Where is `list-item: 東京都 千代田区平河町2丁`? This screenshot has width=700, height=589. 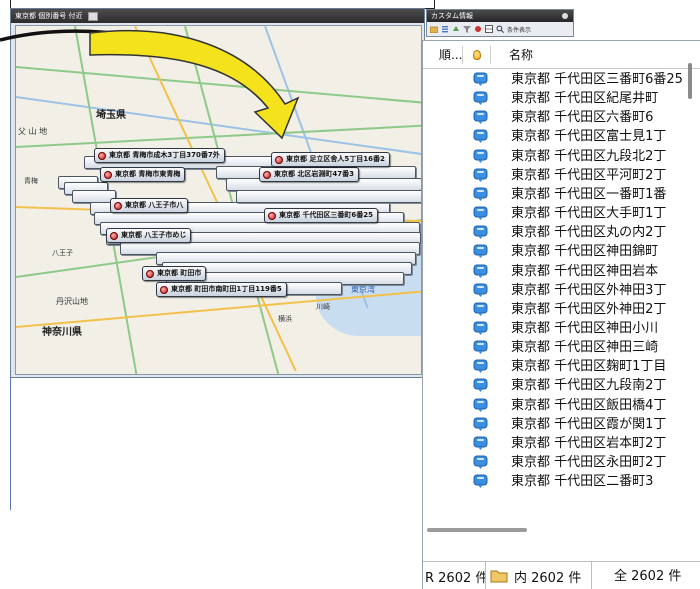 list-item: 東京都 千代田区平河町2丁 is located at coordinates (554, 175).